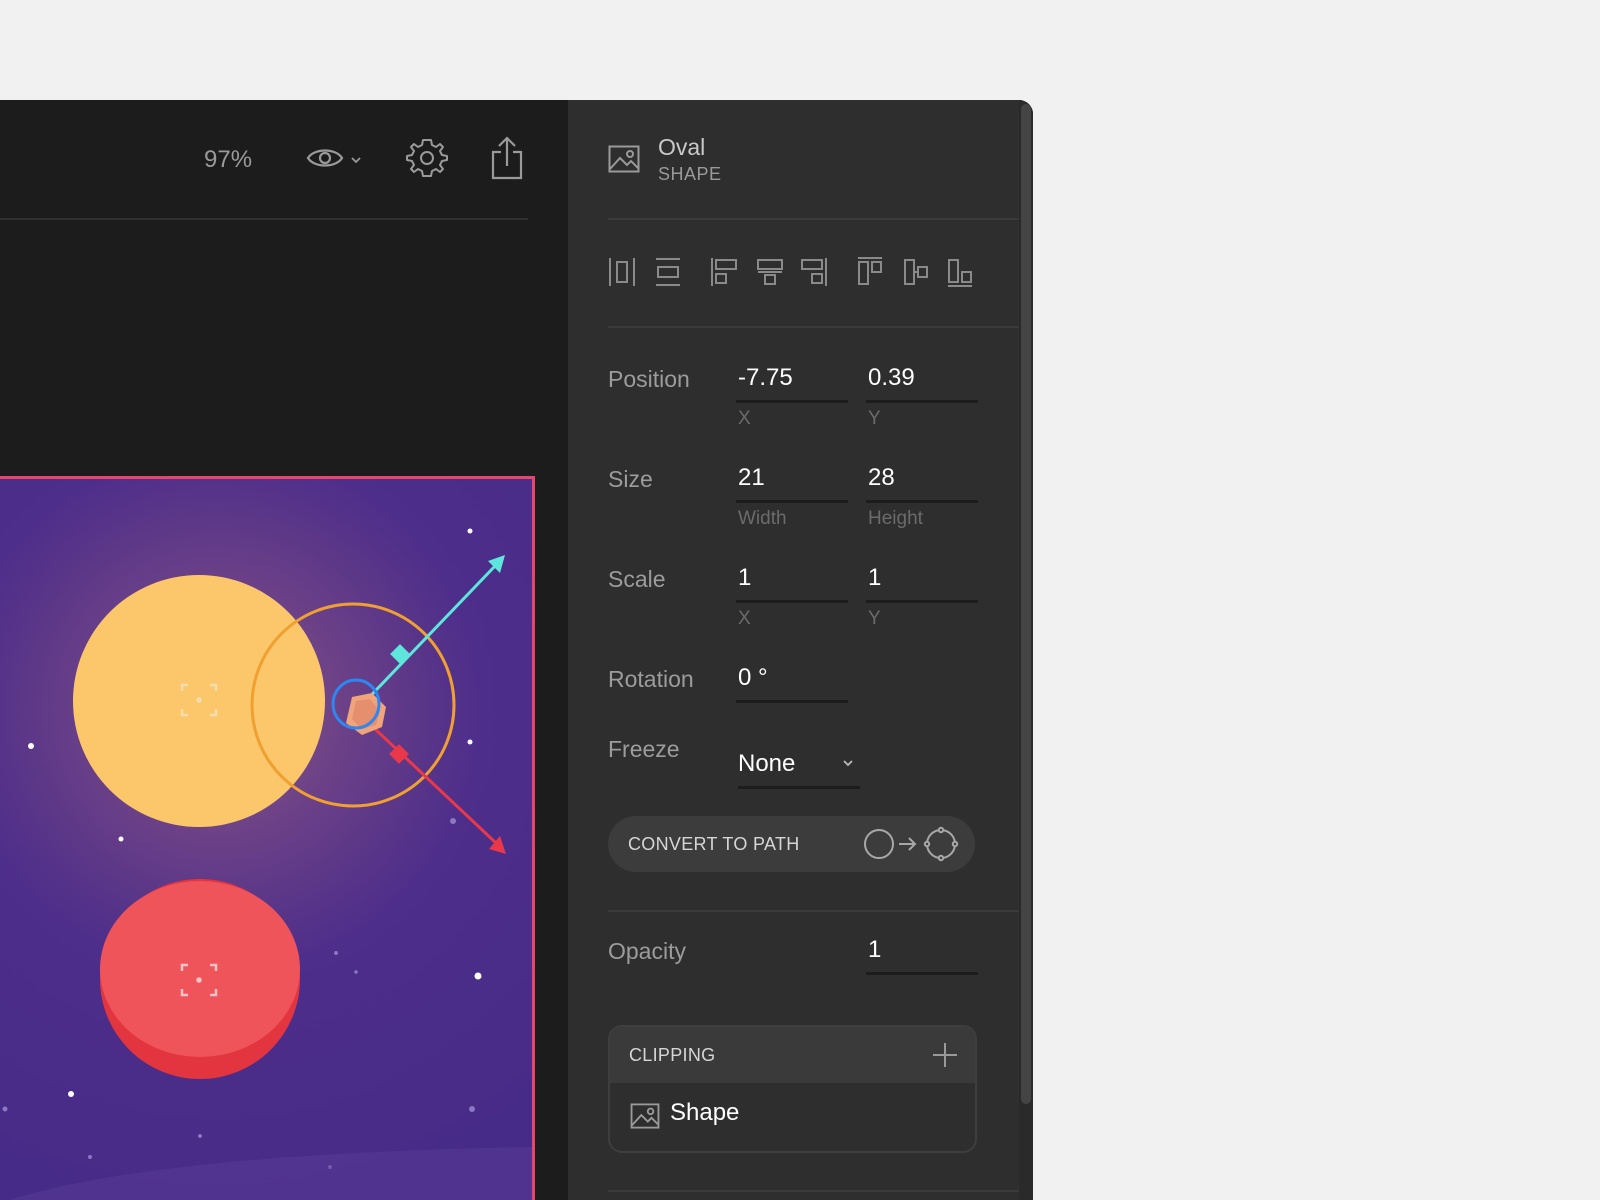 This screenshot has height=1200, width=1600. I want to click on gear-icon, so click(427, 160).